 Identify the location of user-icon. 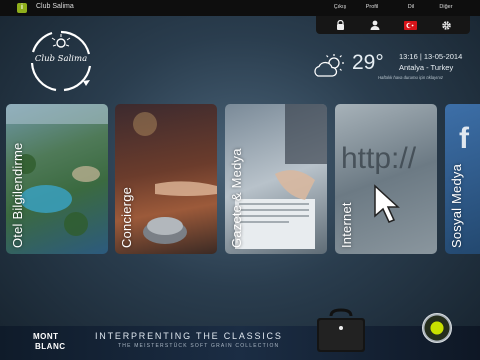
(375, 25).